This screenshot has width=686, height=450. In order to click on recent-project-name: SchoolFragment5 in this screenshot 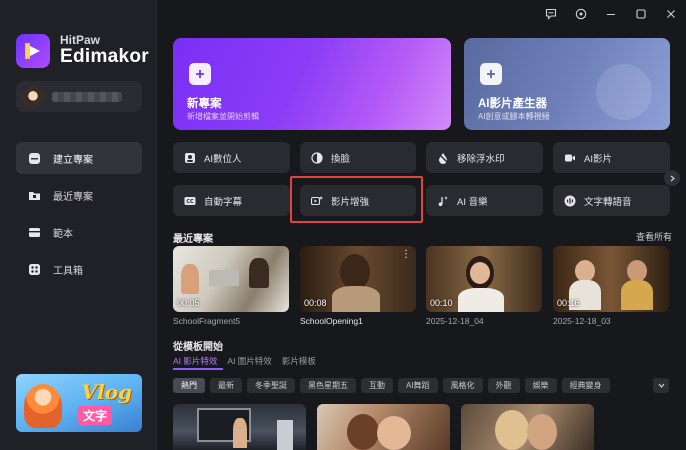, I will do `click(207, 321)`.